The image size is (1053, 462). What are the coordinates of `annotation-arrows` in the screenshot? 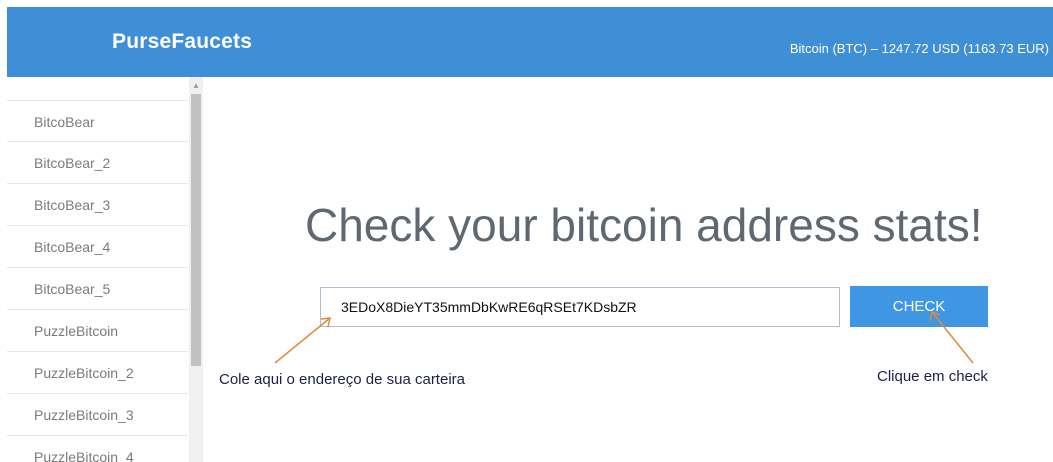 It's located at (624, 337).